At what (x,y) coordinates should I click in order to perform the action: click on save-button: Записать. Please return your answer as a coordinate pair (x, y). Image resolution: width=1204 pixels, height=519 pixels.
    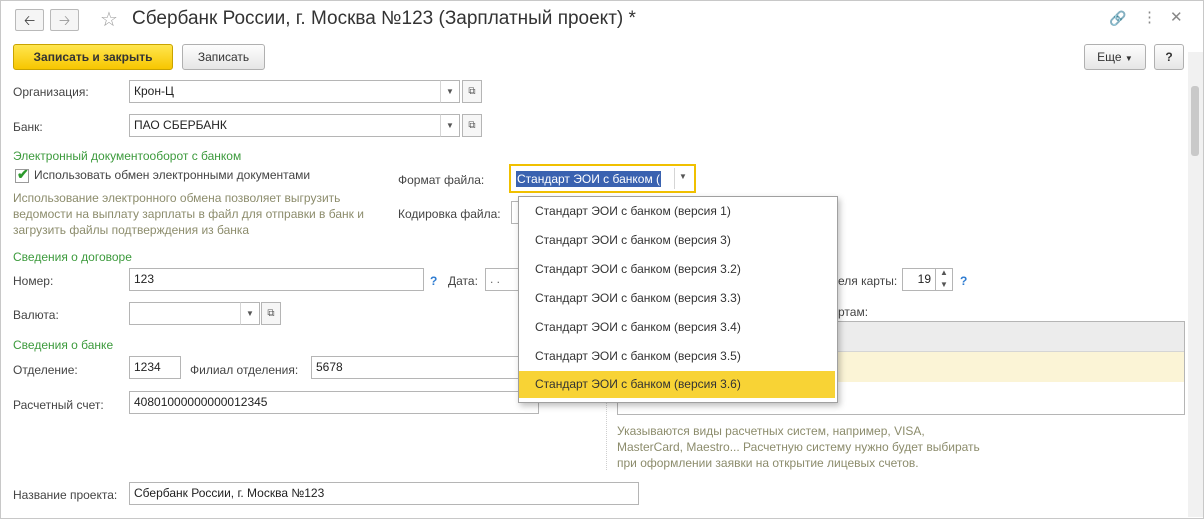
    Looking at the image, I should click on (223, 57).